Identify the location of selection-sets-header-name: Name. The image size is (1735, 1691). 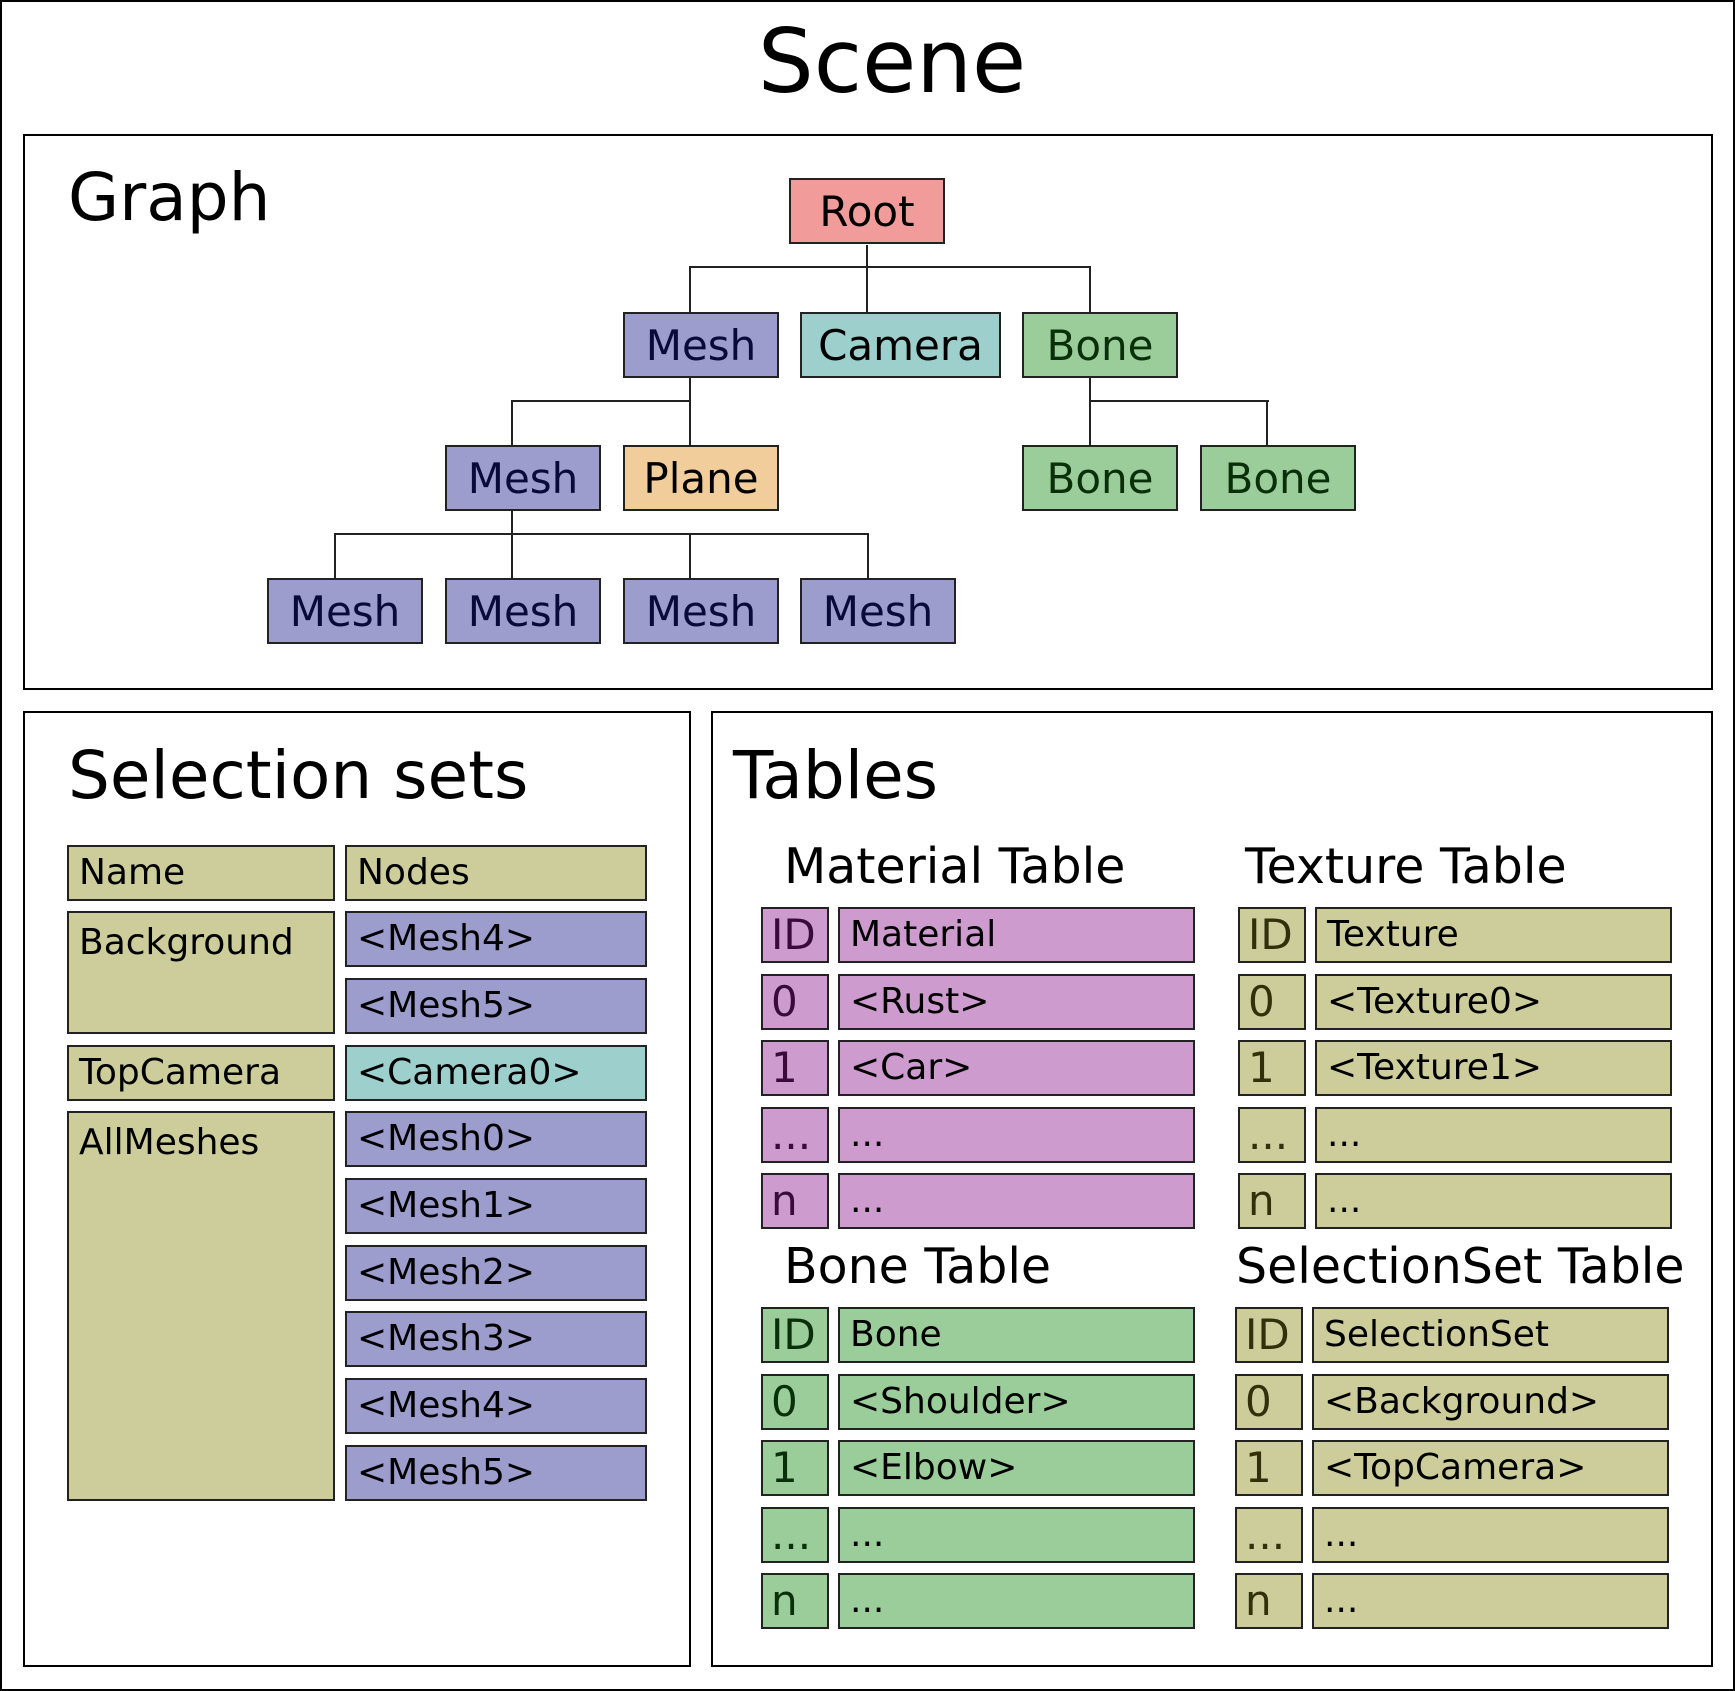
(201, 873).